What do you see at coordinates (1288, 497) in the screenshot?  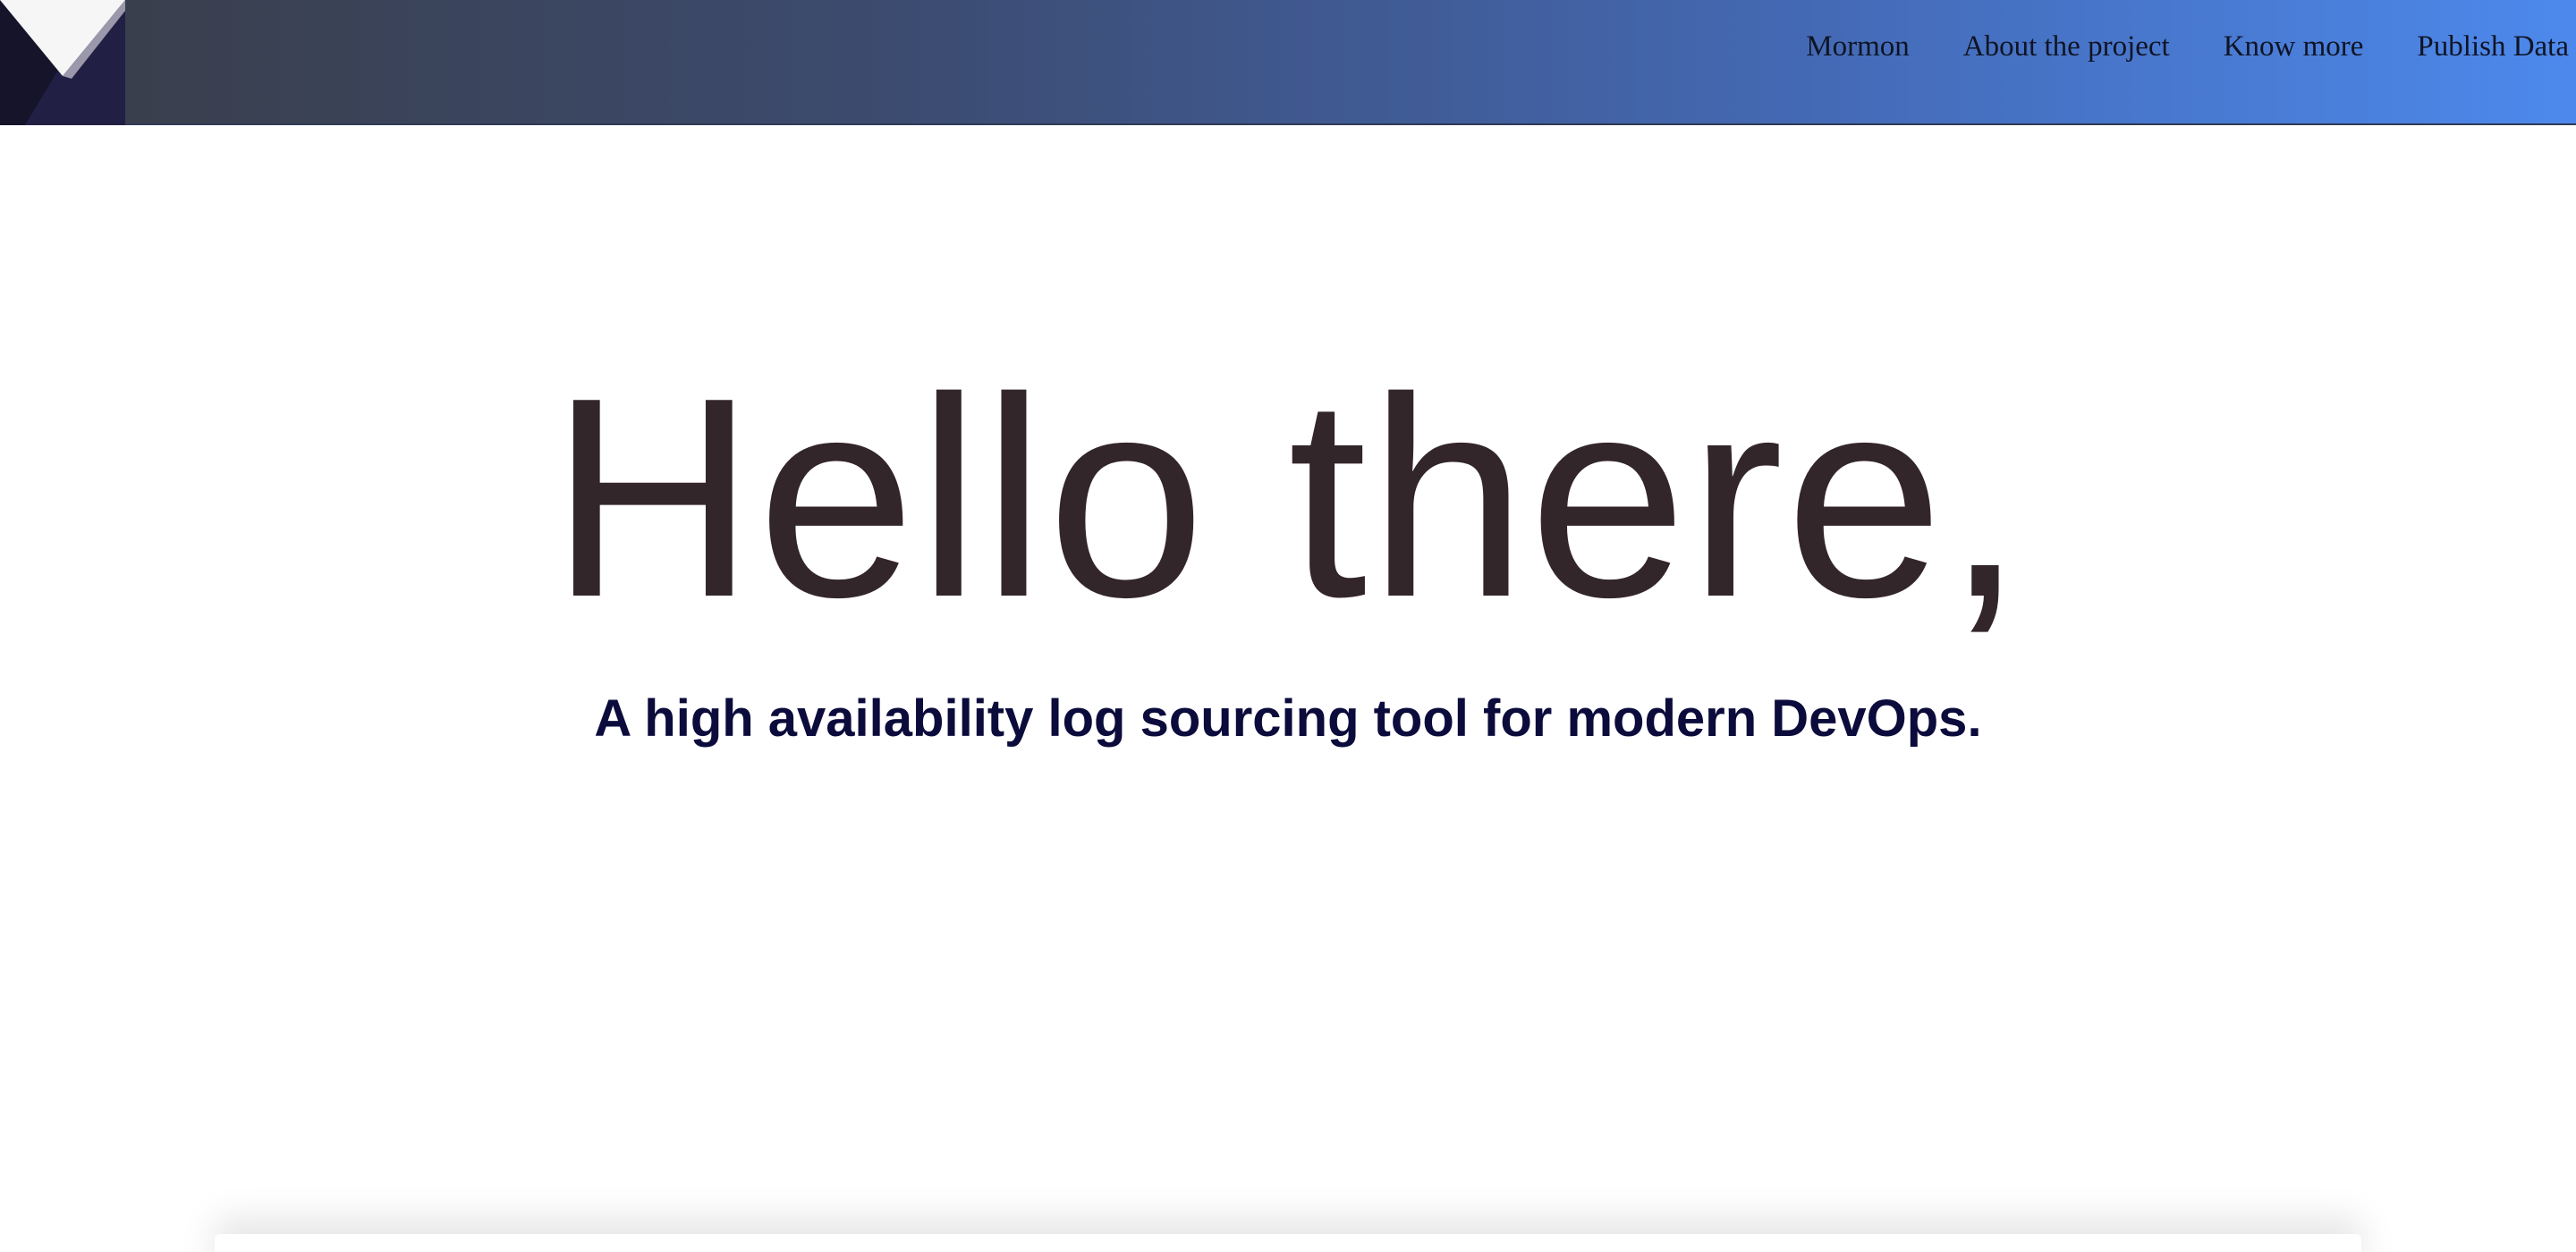 I see `hero-title: Hello there,` at bounding box center [1288, 497].